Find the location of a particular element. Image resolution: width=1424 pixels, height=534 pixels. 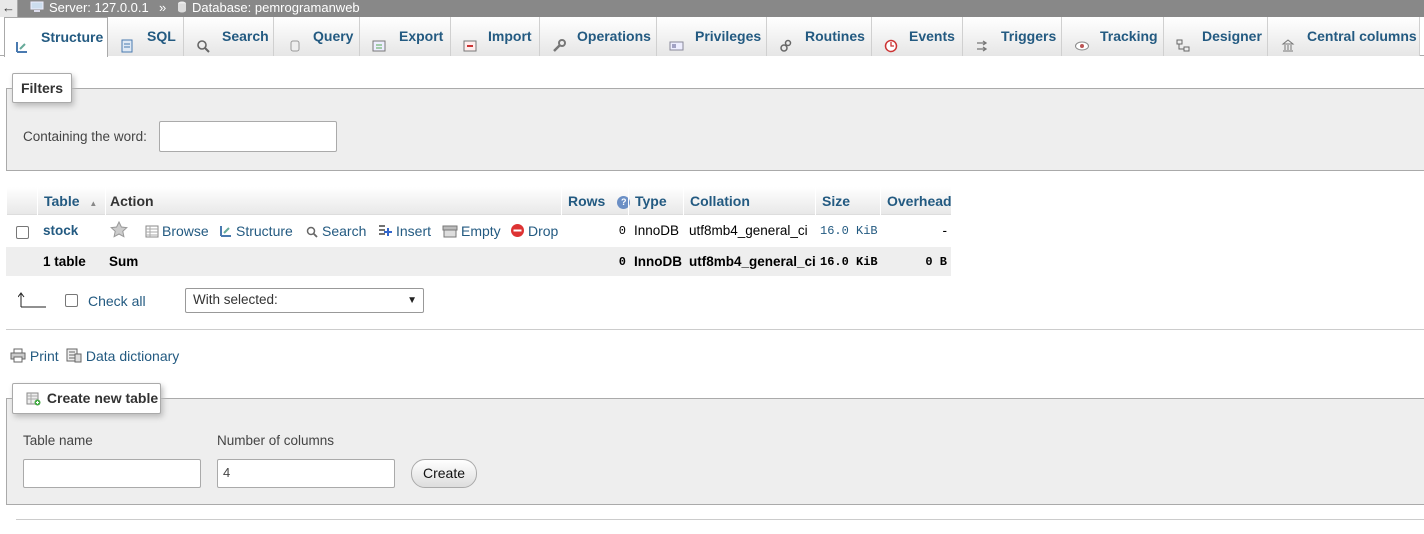

add-table-icon is located at coordinates (33, 399).